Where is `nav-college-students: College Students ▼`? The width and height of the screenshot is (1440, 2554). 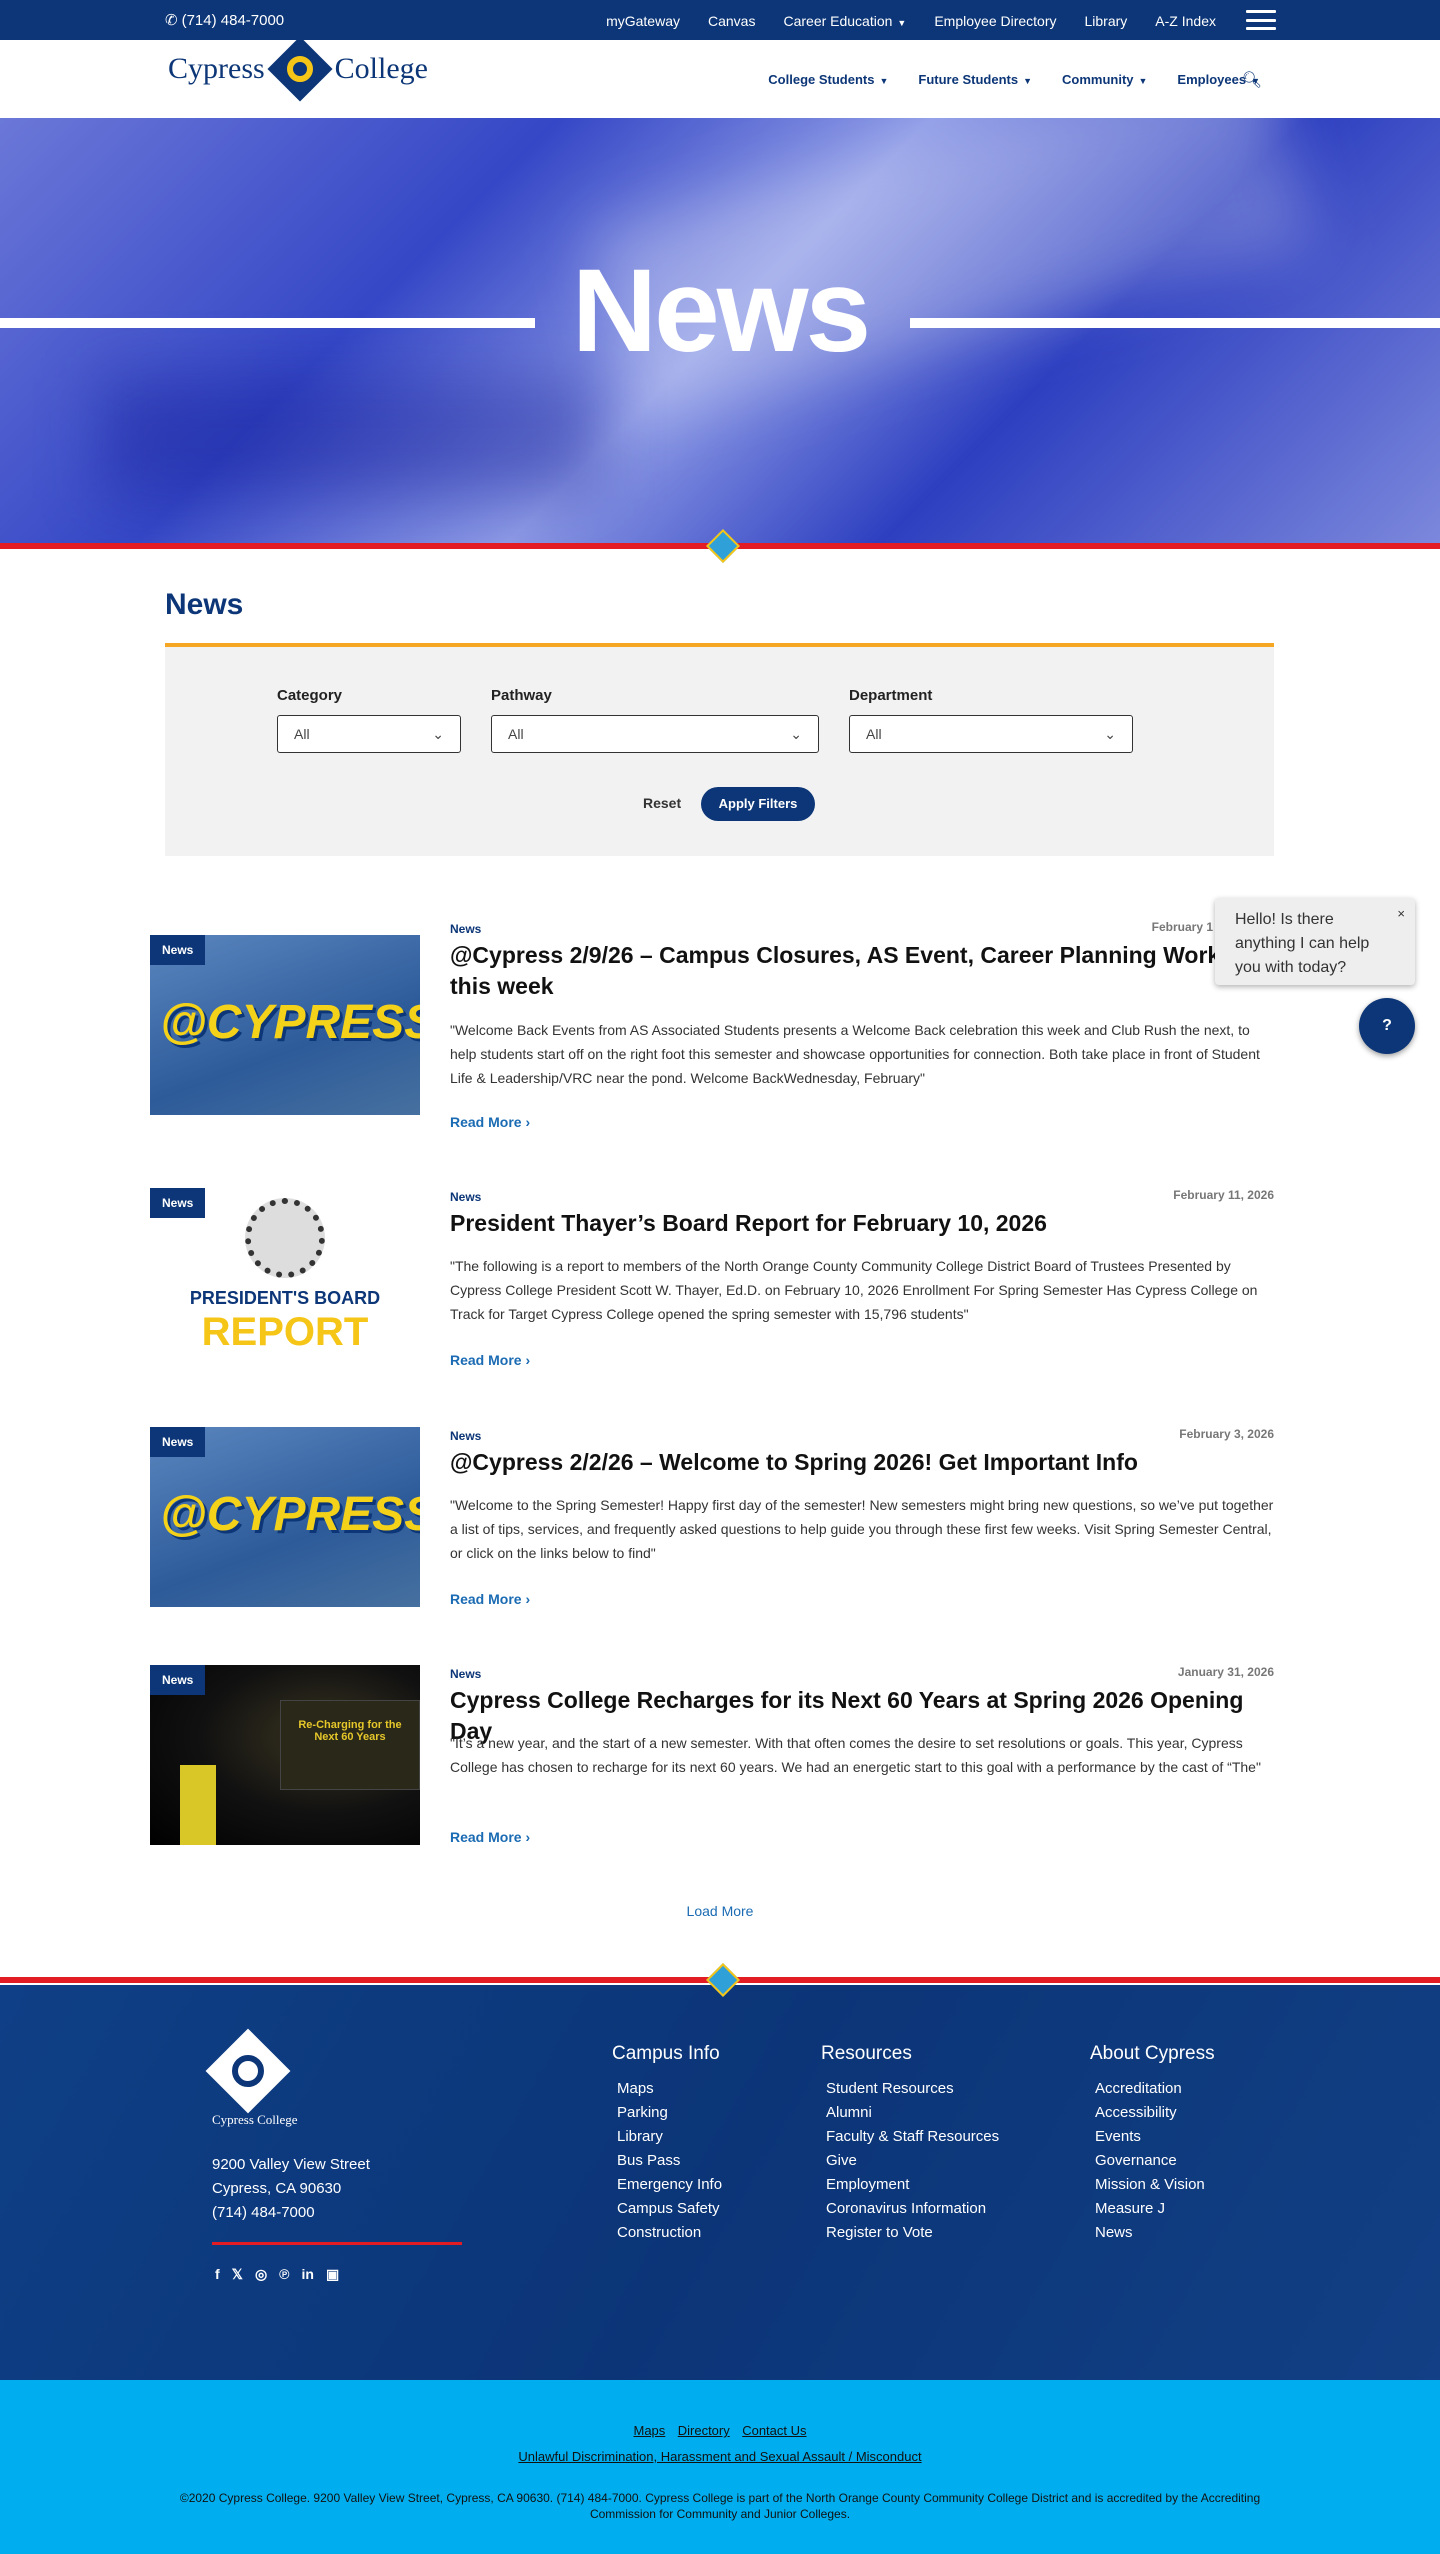 nav-college-students: College Students ▼ is located at coordinates (828, 79).